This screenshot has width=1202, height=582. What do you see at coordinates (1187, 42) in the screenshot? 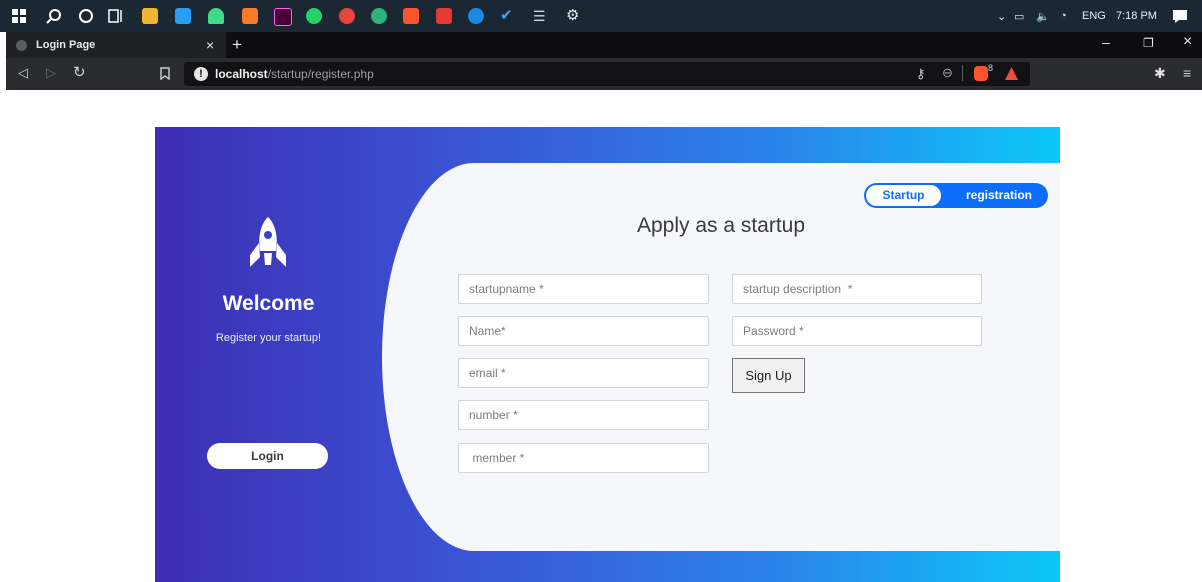
I see `close-window-icon: ×` at bounding box center [1187, 42].